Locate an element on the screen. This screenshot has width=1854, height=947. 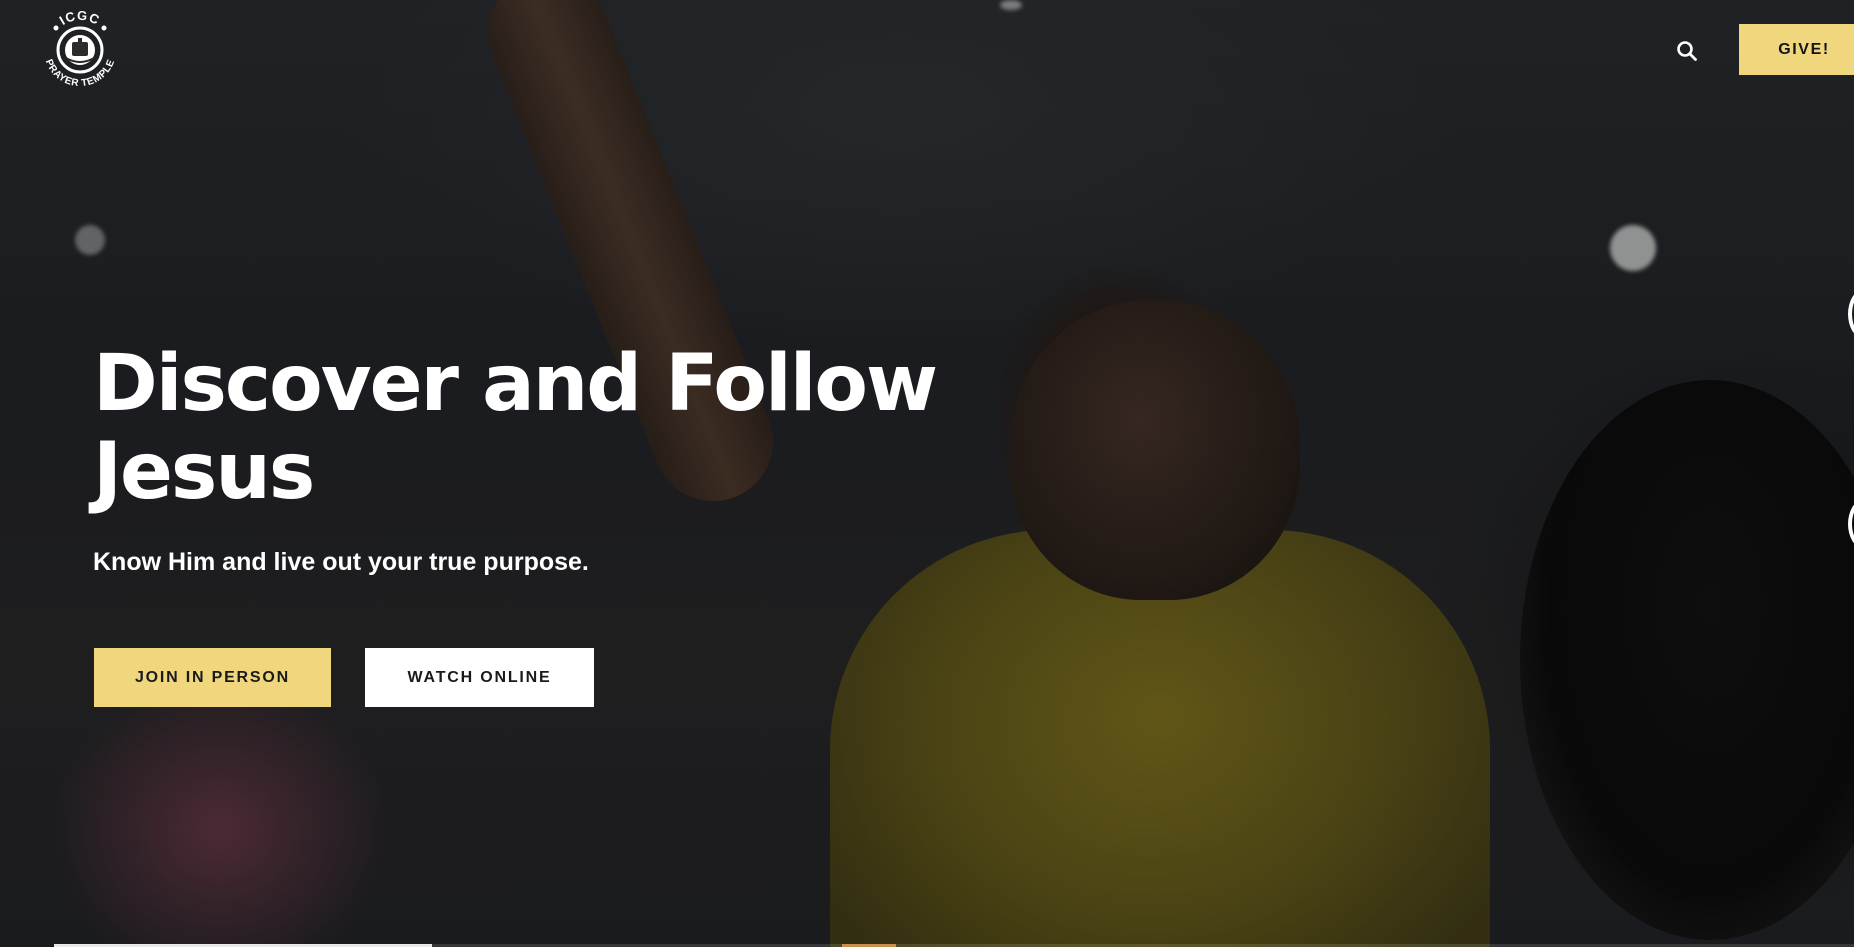
search-icon is located at coordinates (1687, 51).